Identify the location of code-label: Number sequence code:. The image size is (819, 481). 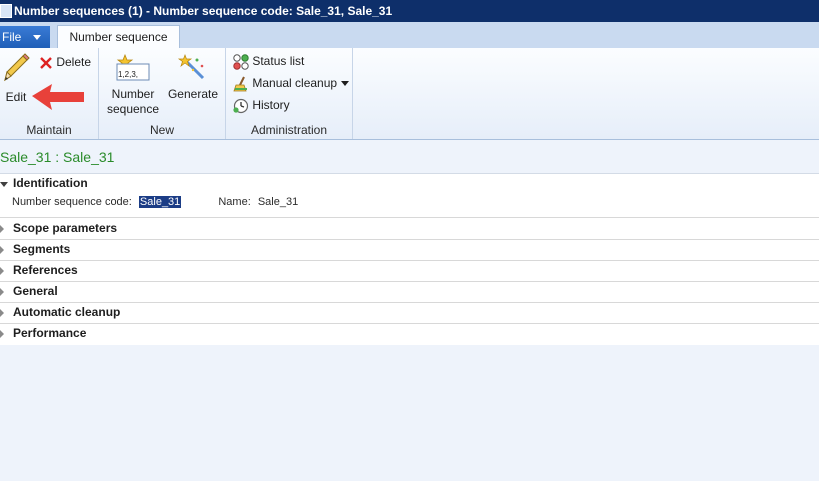
(72, 202).